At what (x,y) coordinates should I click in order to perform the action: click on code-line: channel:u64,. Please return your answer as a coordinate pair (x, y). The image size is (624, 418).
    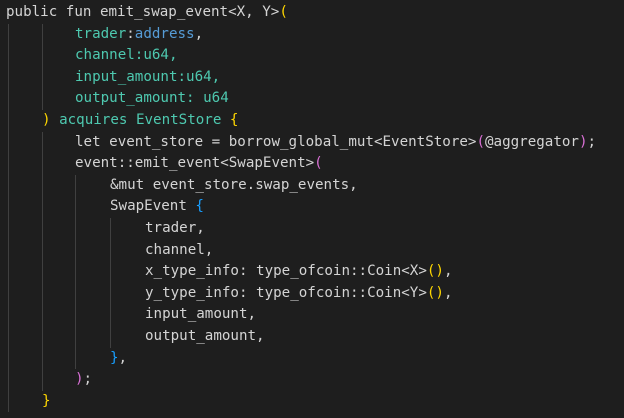
    Looking at the image, I should click on (312, 56).